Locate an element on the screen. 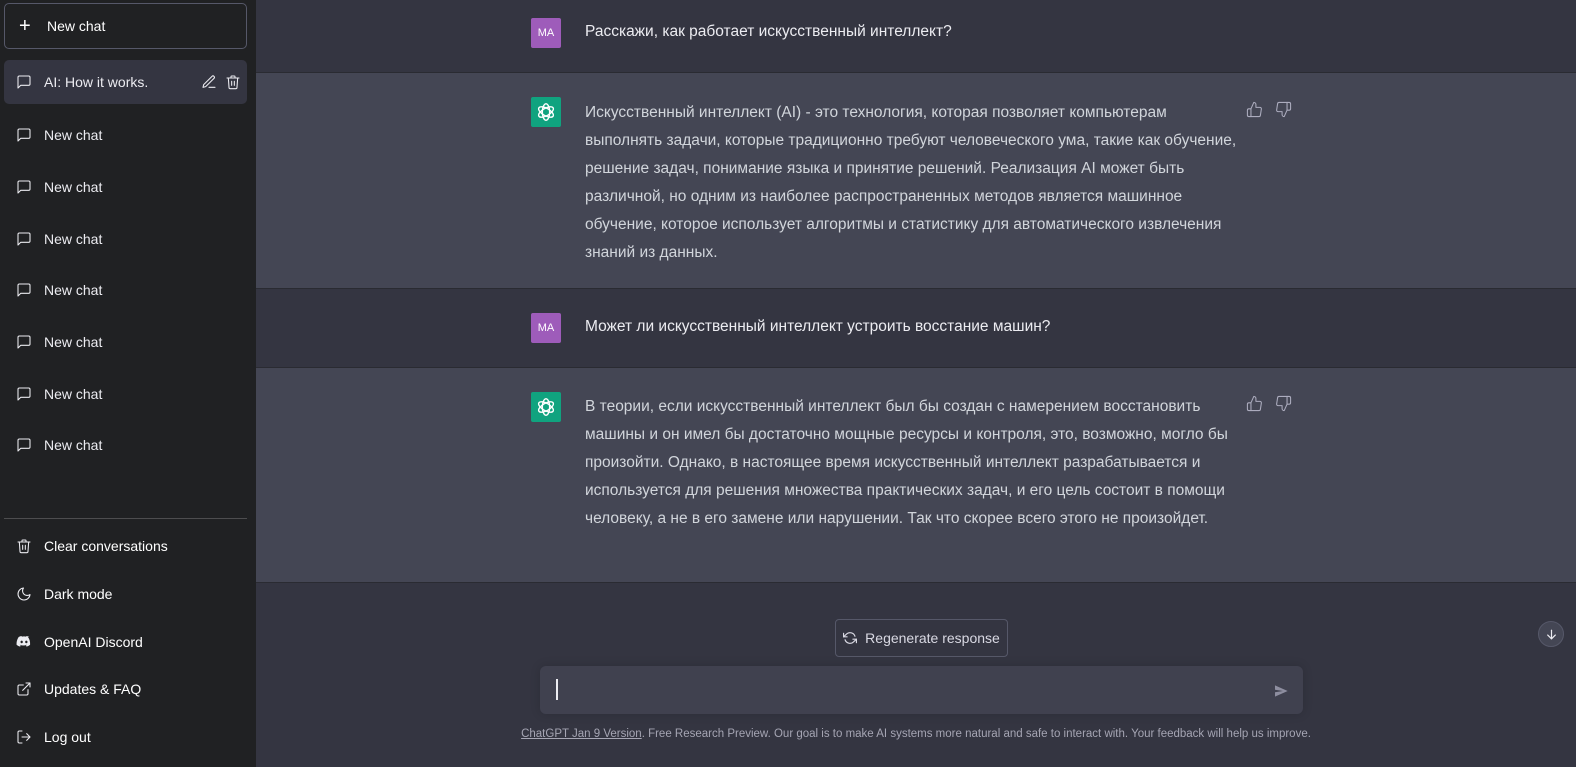 The image size is (1576, 767). prompt-input-container is located at coordinates (921, 690).